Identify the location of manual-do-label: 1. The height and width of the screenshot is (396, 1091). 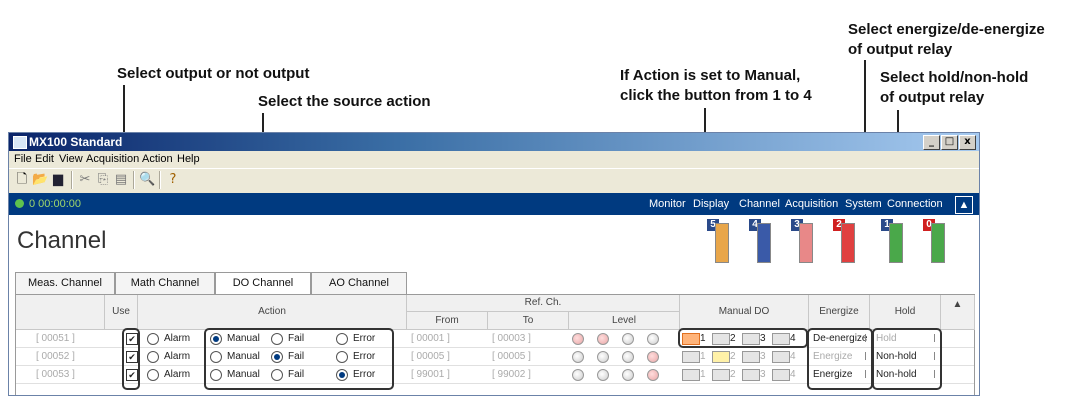
(703, 356).